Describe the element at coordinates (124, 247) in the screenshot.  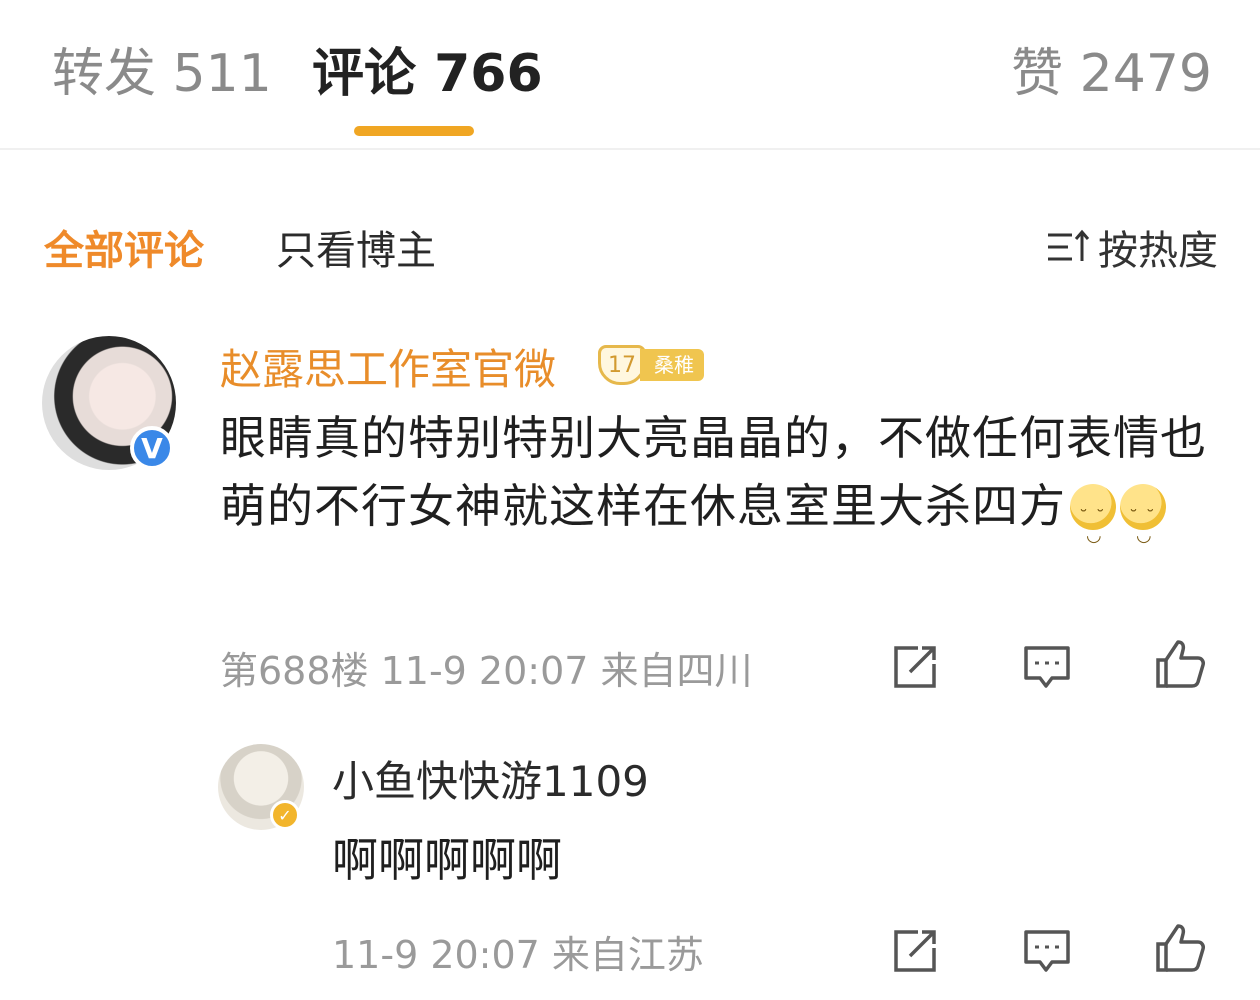
I see `filter-all-comments: 全部评论` at that location.